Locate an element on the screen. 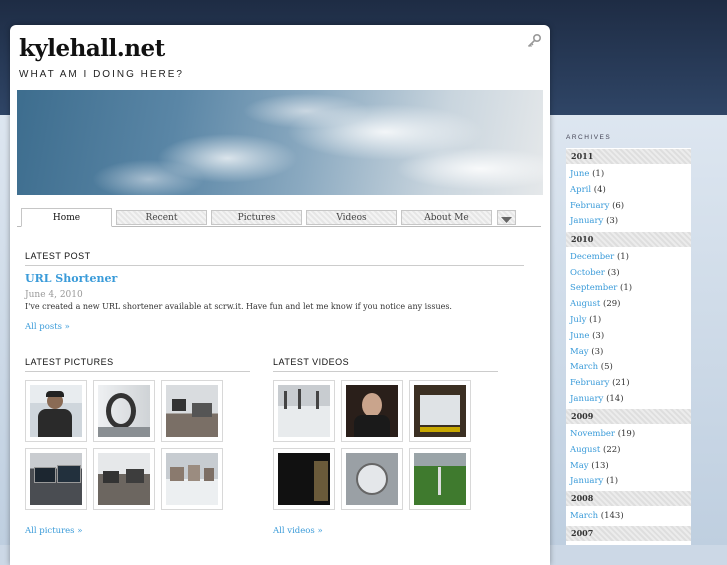  latest-post-heading: LATEST POST is located at coordinates (58, 256).